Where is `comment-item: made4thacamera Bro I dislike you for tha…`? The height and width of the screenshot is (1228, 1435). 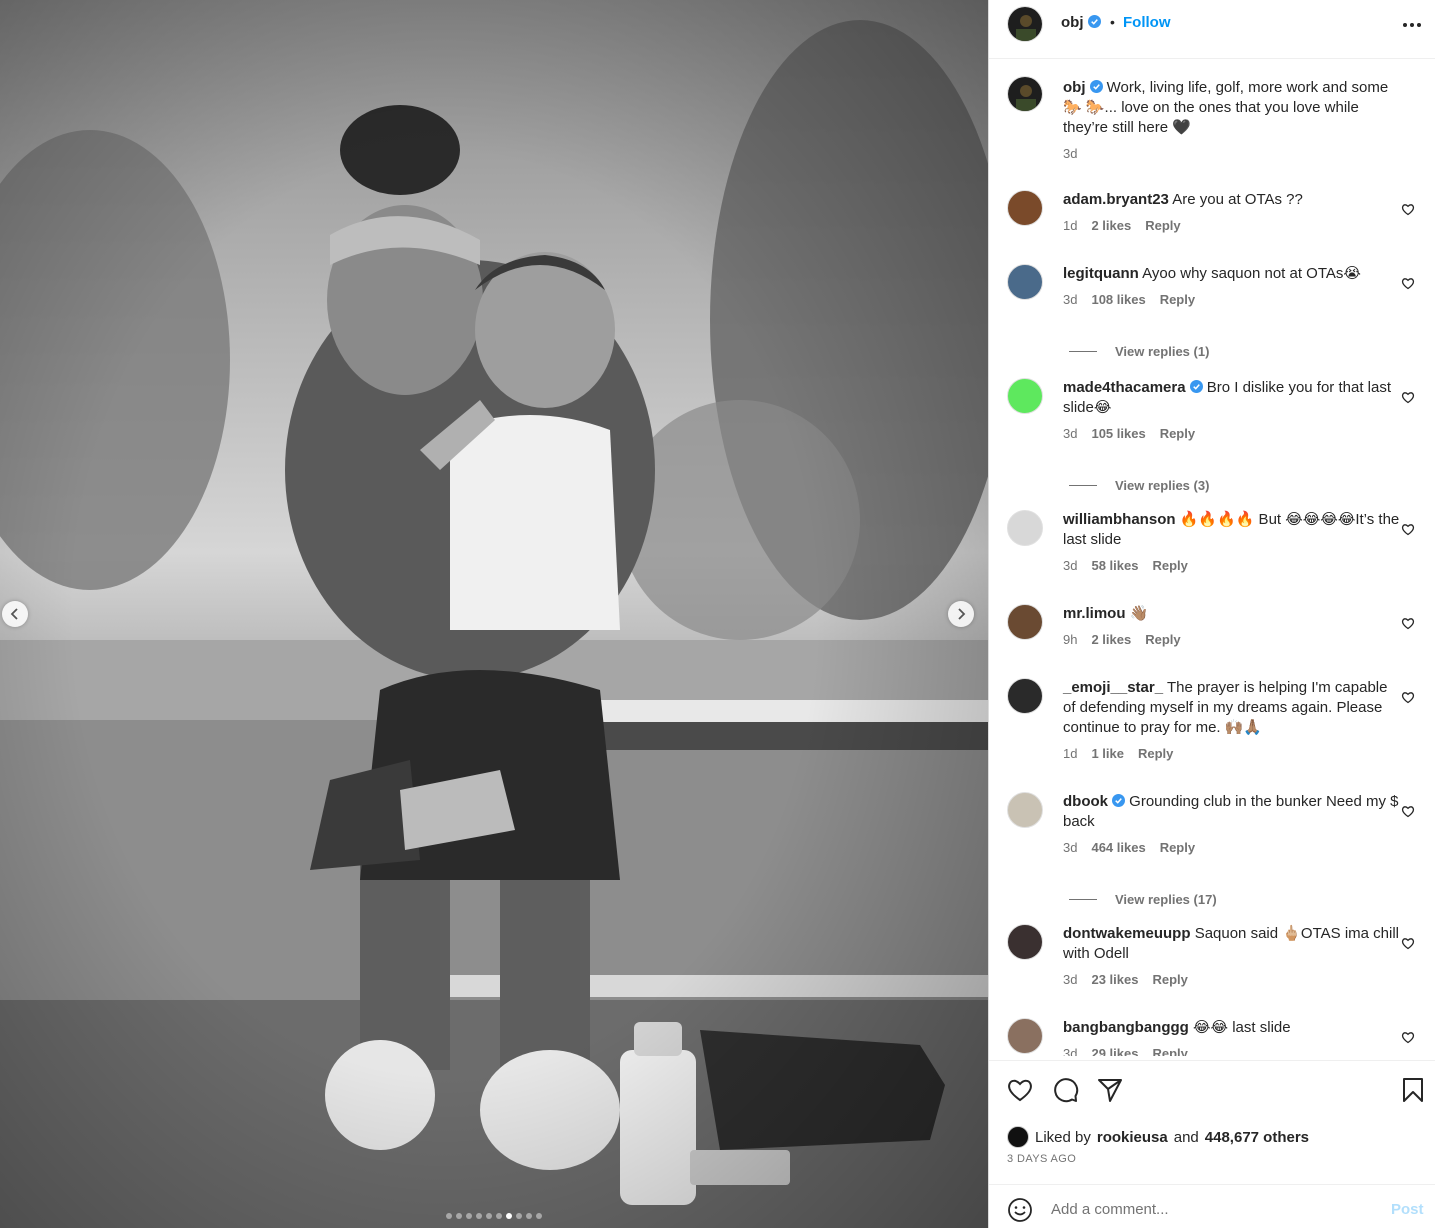 comment-item: made4thacamera Bro I dislike you for tha… is located at coordinates (1217, 412).